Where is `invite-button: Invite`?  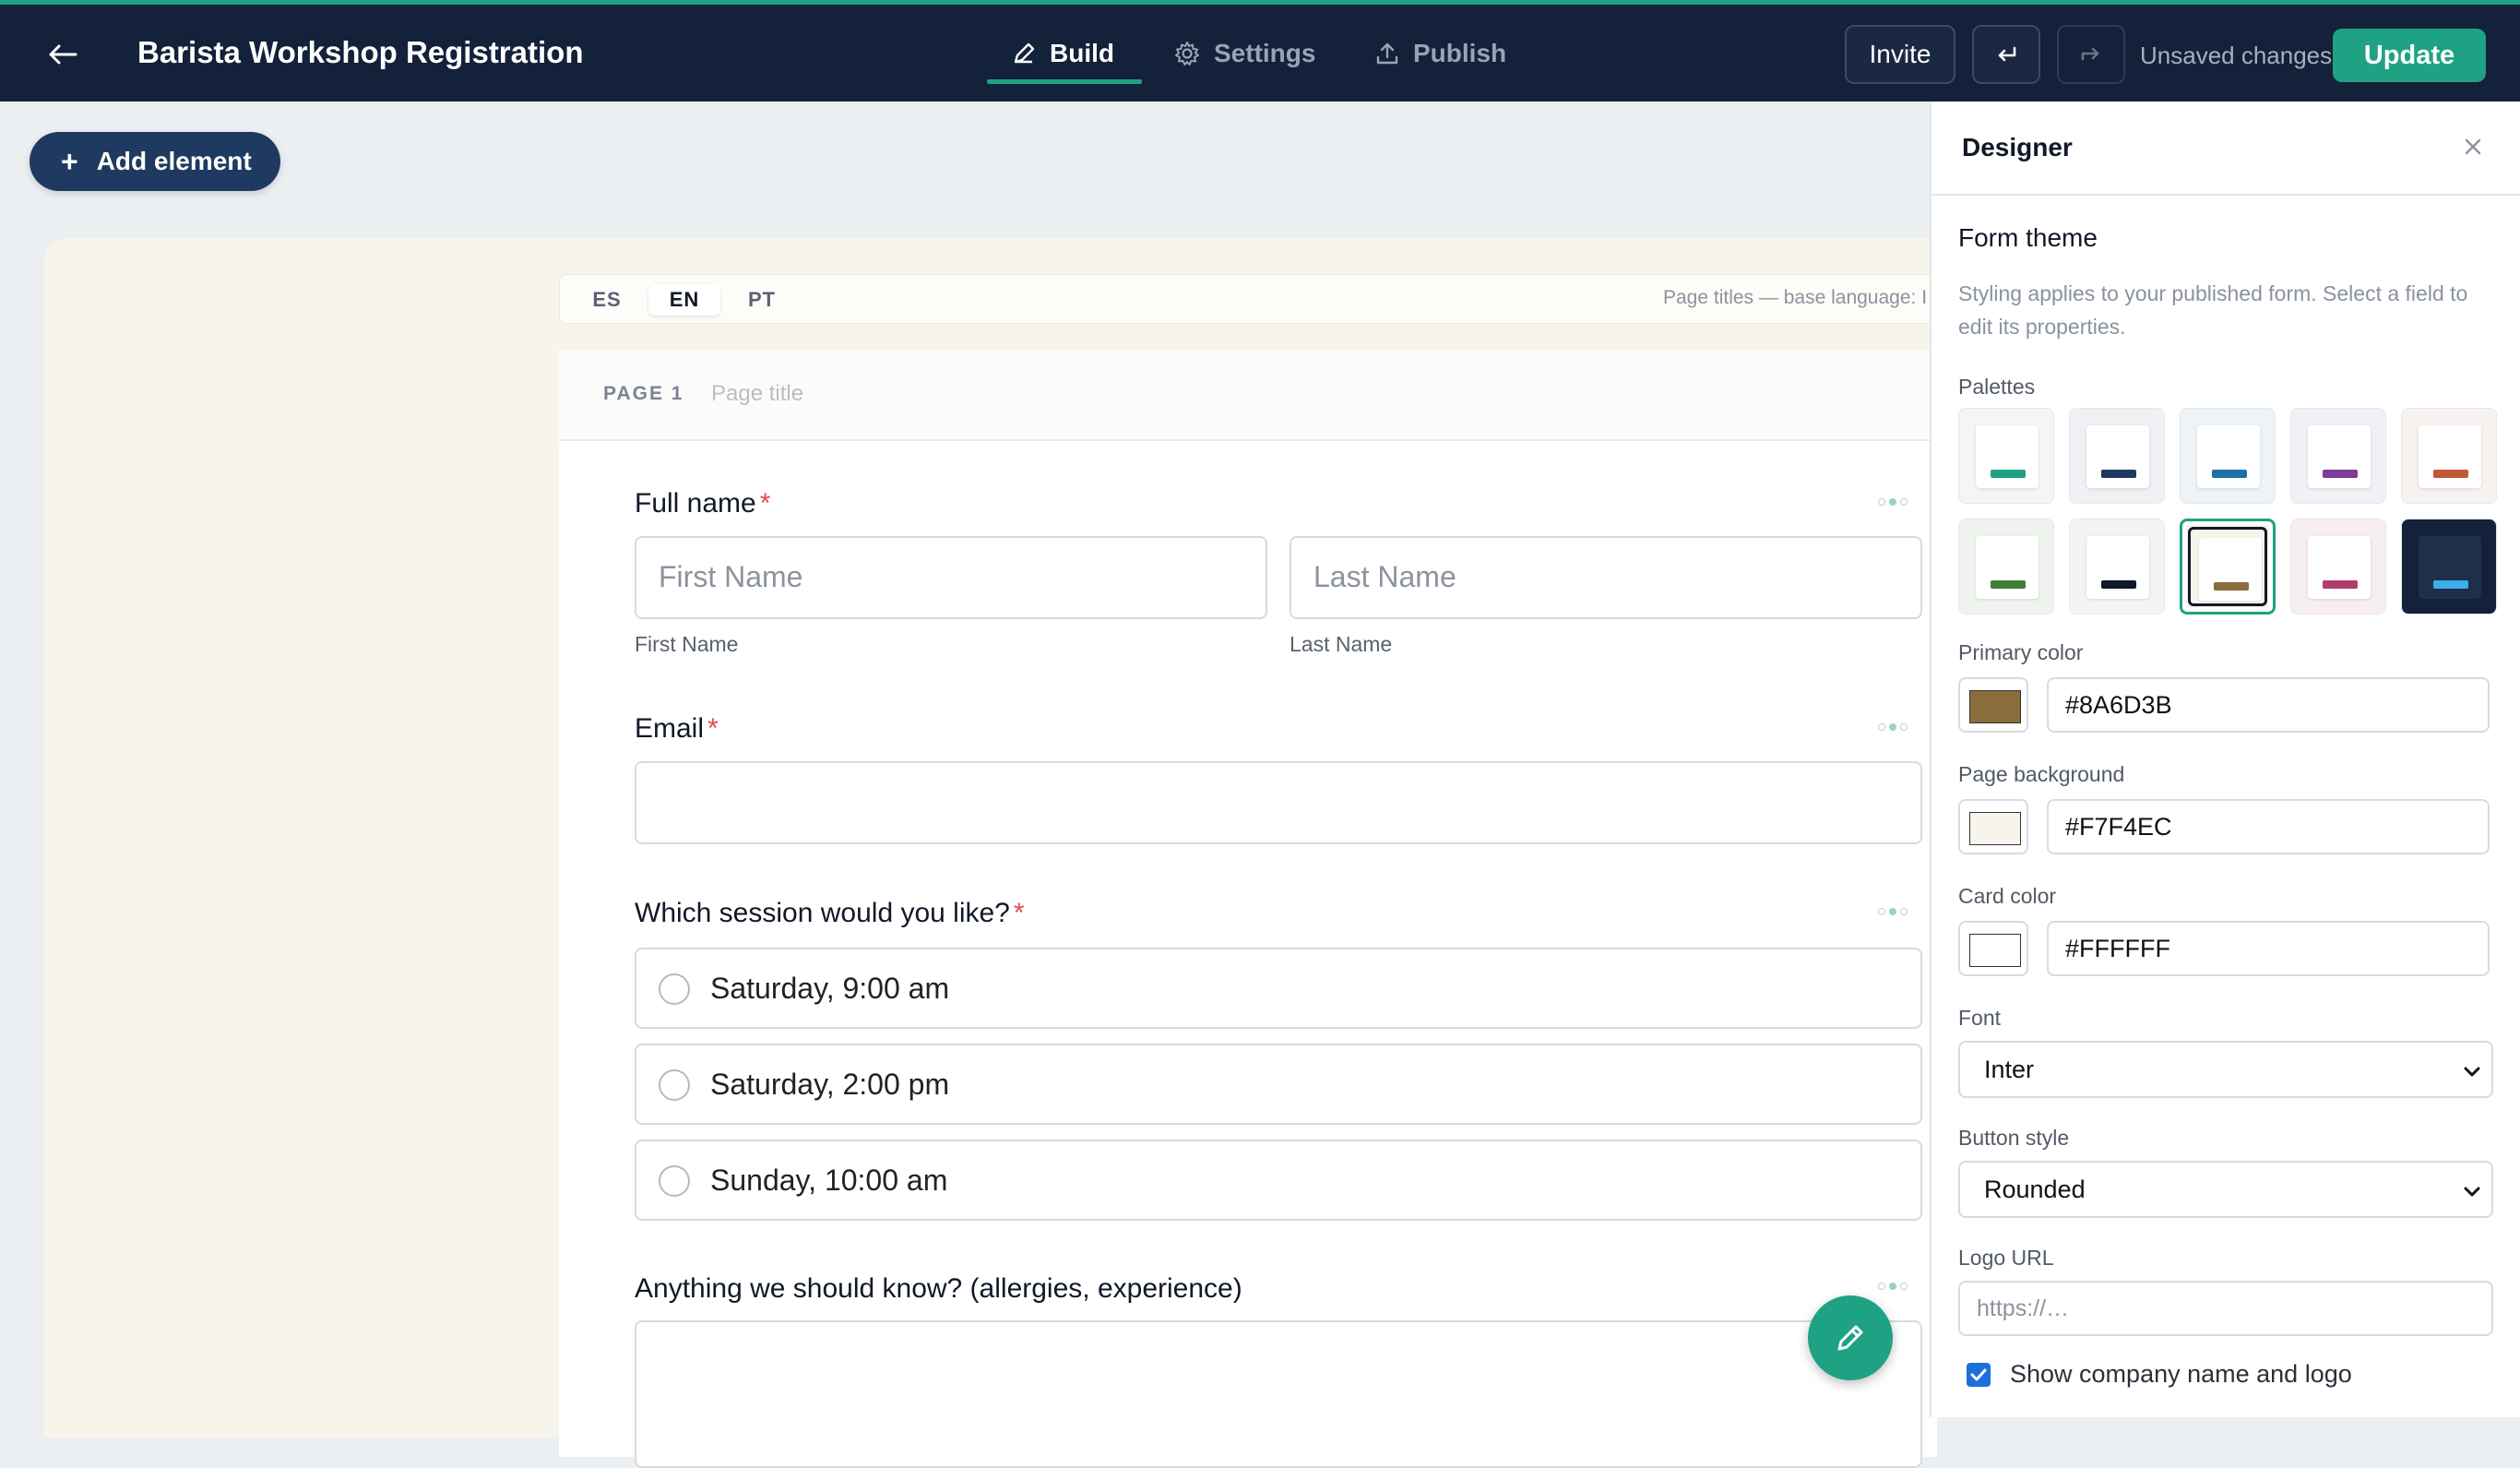
invite-button: Invite is located at coordinates (1900, 55).